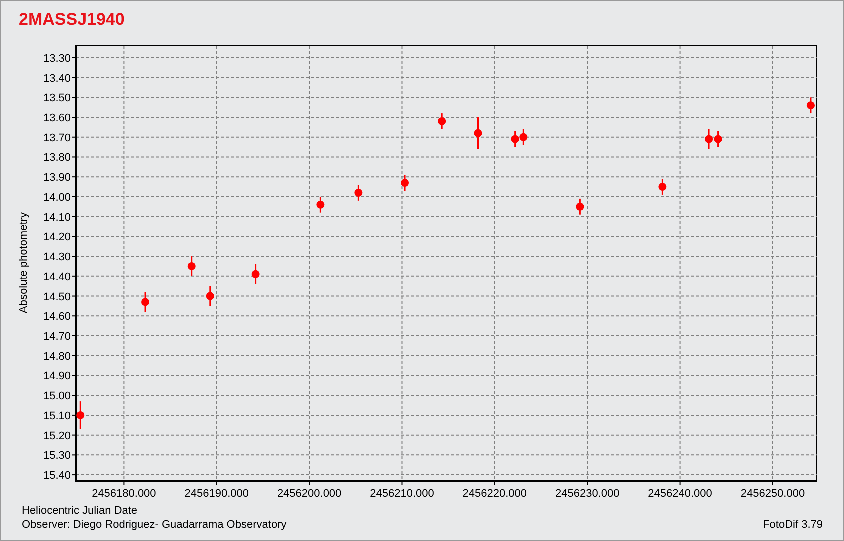 This screenshot has height=541, width=844. I want to click on y-tick-label: 13.30, so click(57, 58).